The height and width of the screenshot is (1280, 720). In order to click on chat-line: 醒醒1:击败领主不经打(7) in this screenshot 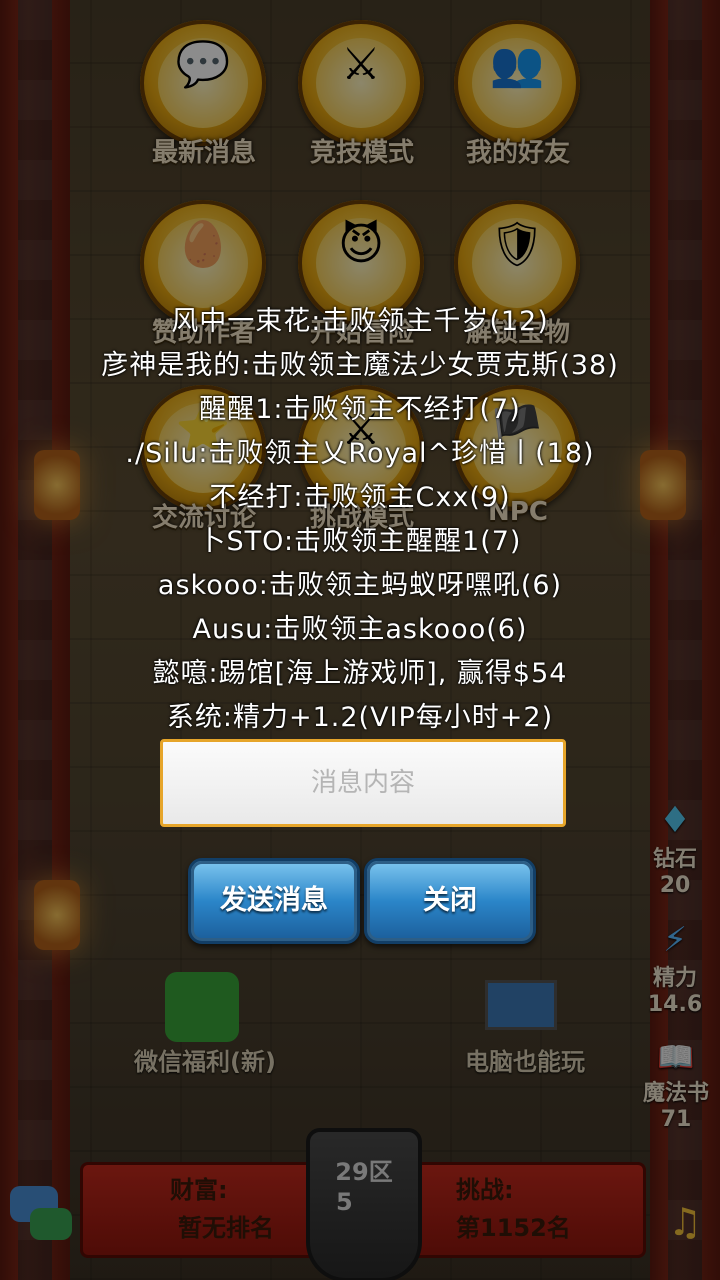, I will do `click(360, 409)`.